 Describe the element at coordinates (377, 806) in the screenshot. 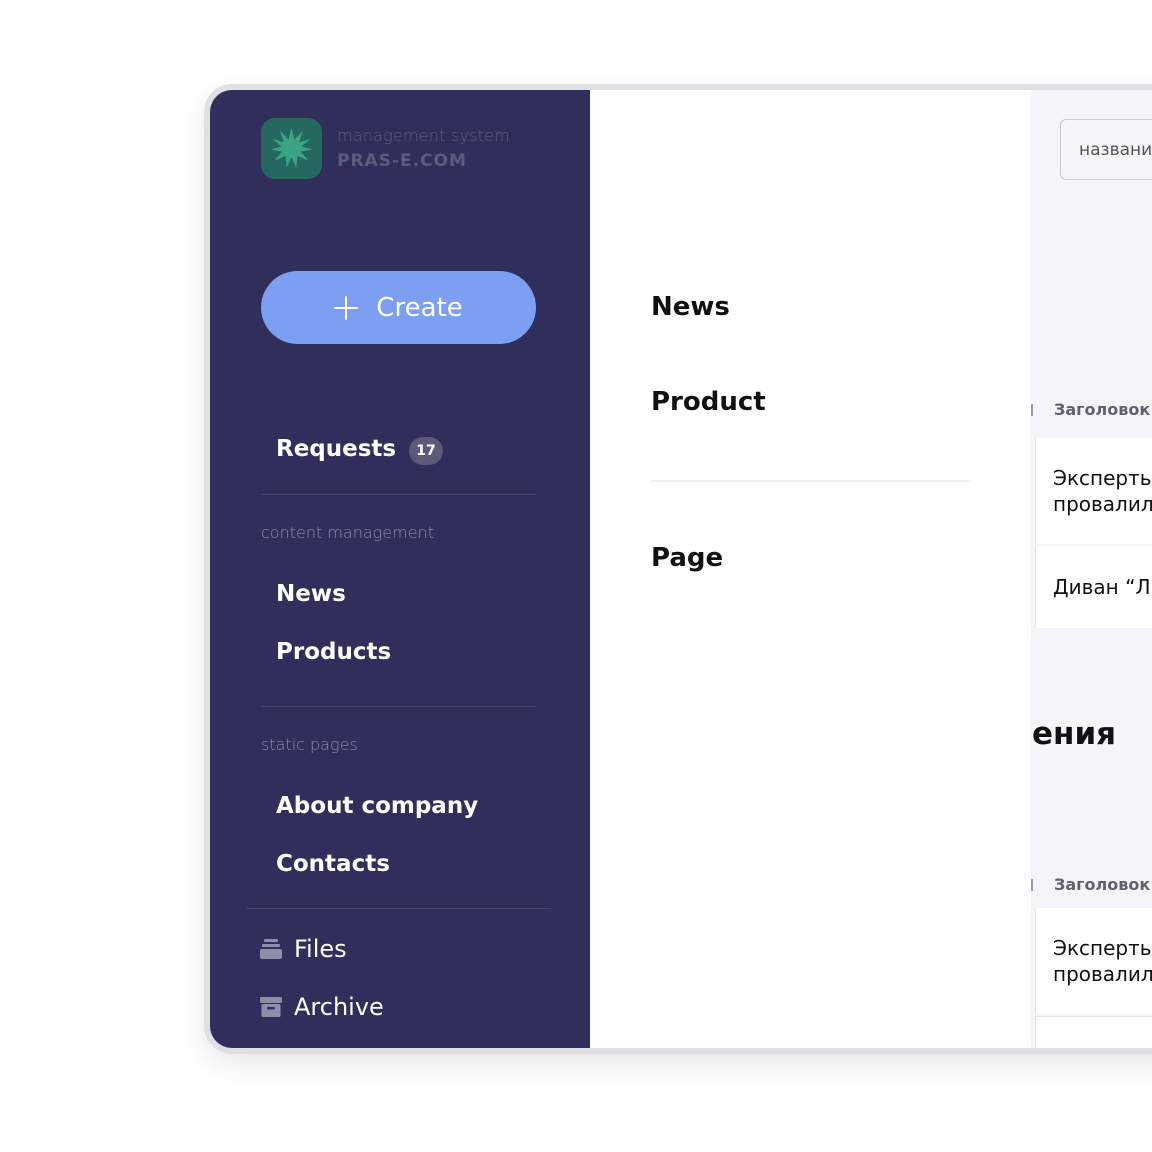

I see `sidebar-item-about-company: About company` at that location.